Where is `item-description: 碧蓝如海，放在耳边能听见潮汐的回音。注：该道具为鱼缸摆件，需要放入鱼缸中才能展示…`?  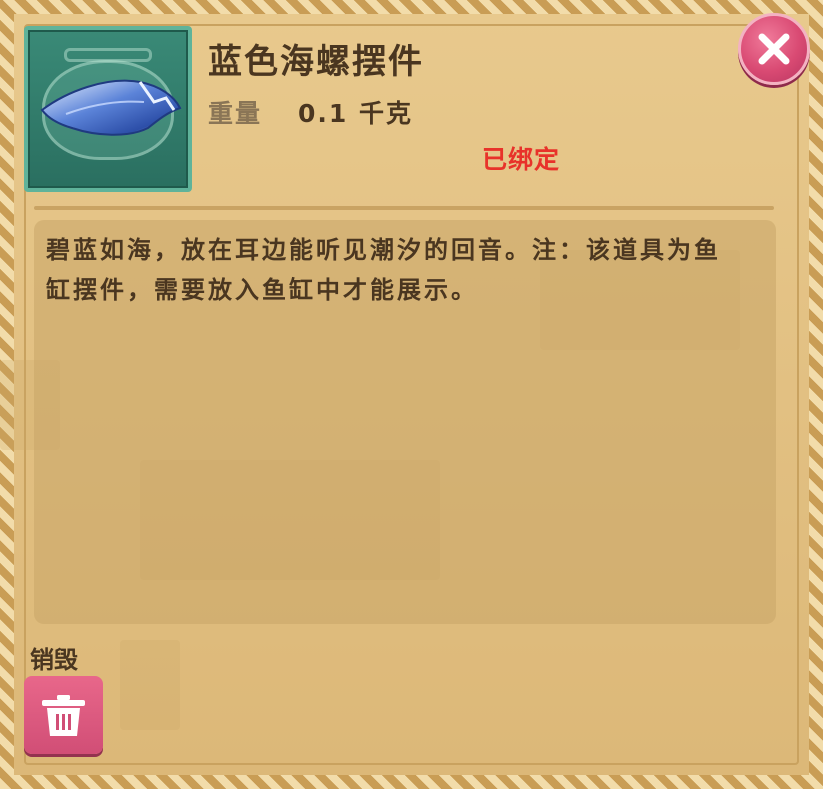
item-description: 碧蓝如海，放在耳边能听见潮汐的回音。注：该道具为鱼缸摆件，需要放入鱼缸中才能展示… is located at coordinates (383, 270).